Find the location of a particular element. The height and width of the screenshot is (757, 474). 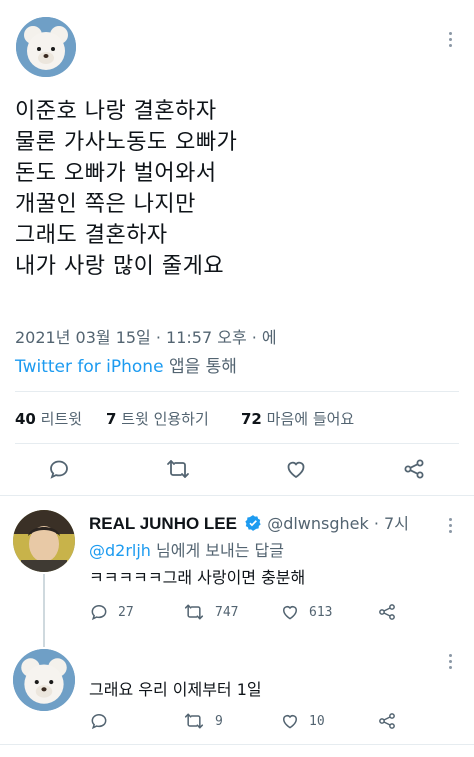

quotes-label: 트윗 인용하기 is located at coordinates (165, 419).